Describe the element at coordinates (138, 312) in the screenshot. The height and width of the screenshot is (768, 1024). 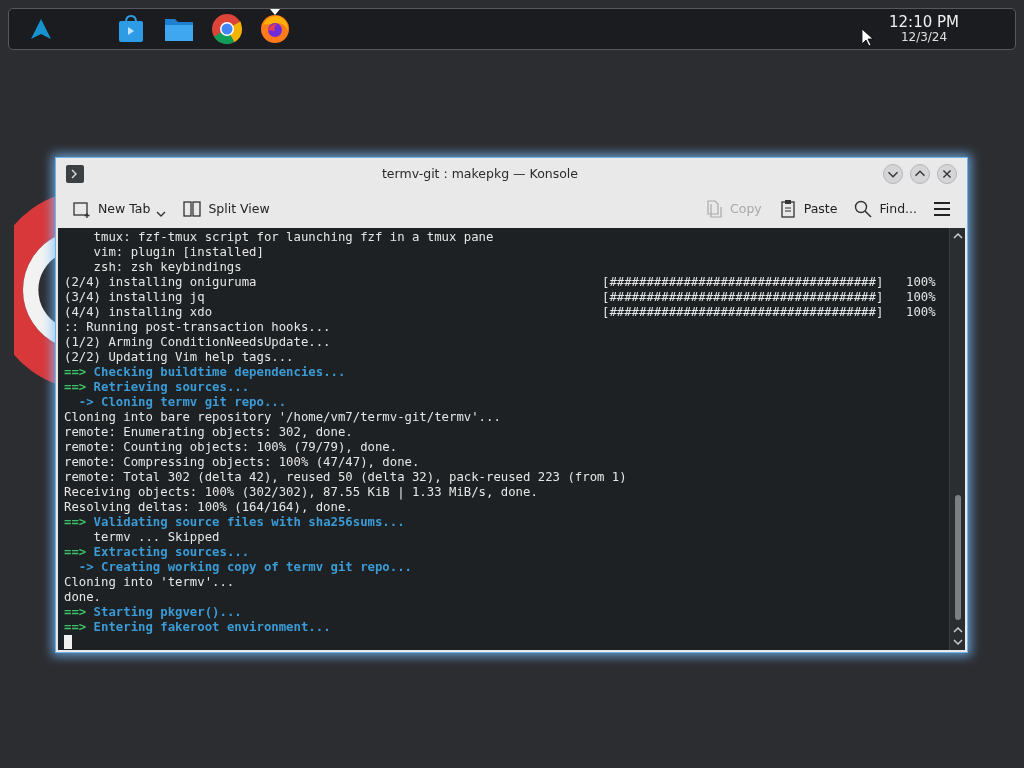
I see `terminal-line: (4/4) installing xdo` at that location.